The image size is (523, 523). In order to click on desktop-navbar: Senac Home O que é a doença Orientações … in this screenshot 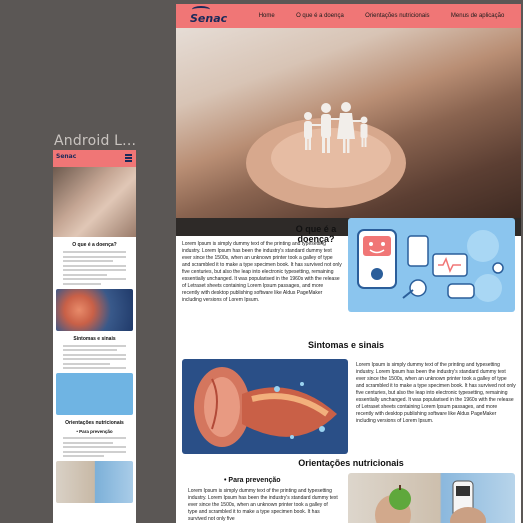, I will do `click(348, 16)`.